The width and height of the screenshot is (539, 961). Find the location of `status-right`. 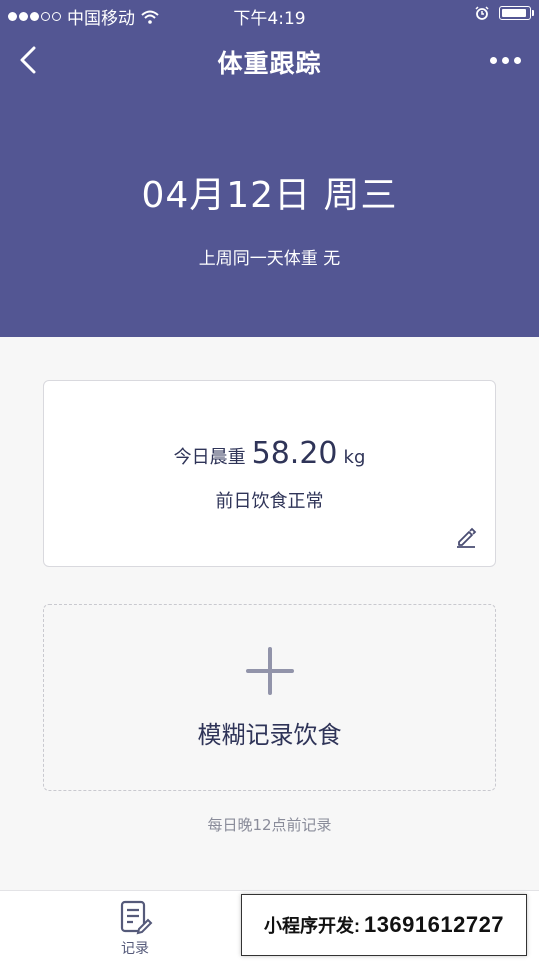

status-right is located at coordinates (504, 13).